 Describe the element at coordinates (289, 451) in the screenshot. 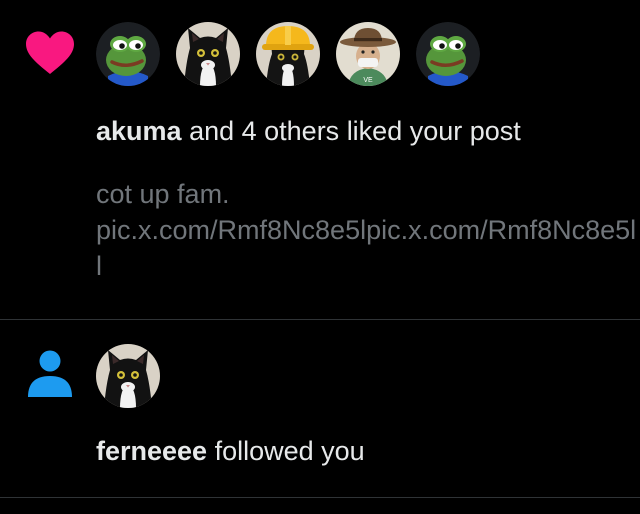

I see `action-text: followed you` at that location.